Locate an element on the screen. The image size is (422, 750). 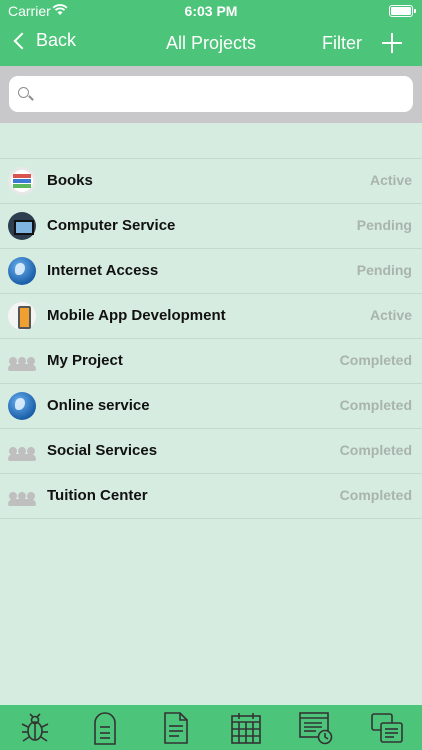
search-icon is located at coordinates (23, 92).